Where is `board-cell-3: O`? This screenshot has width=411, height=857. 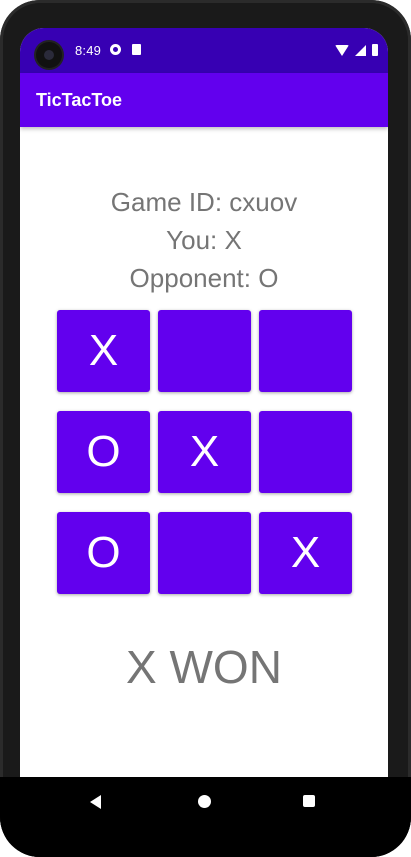 board-cell-3: O is located at coordinates (103, 452).